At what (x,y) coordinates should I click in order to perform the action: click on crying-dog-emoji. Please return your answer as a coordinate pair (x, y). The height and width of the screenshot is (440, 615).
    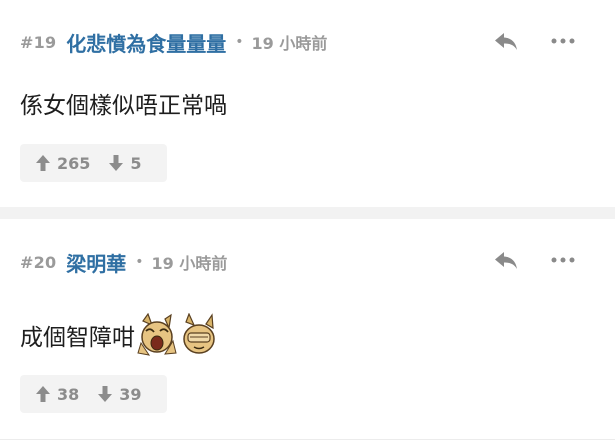
    Looking at the image, I should click on (157, 334).